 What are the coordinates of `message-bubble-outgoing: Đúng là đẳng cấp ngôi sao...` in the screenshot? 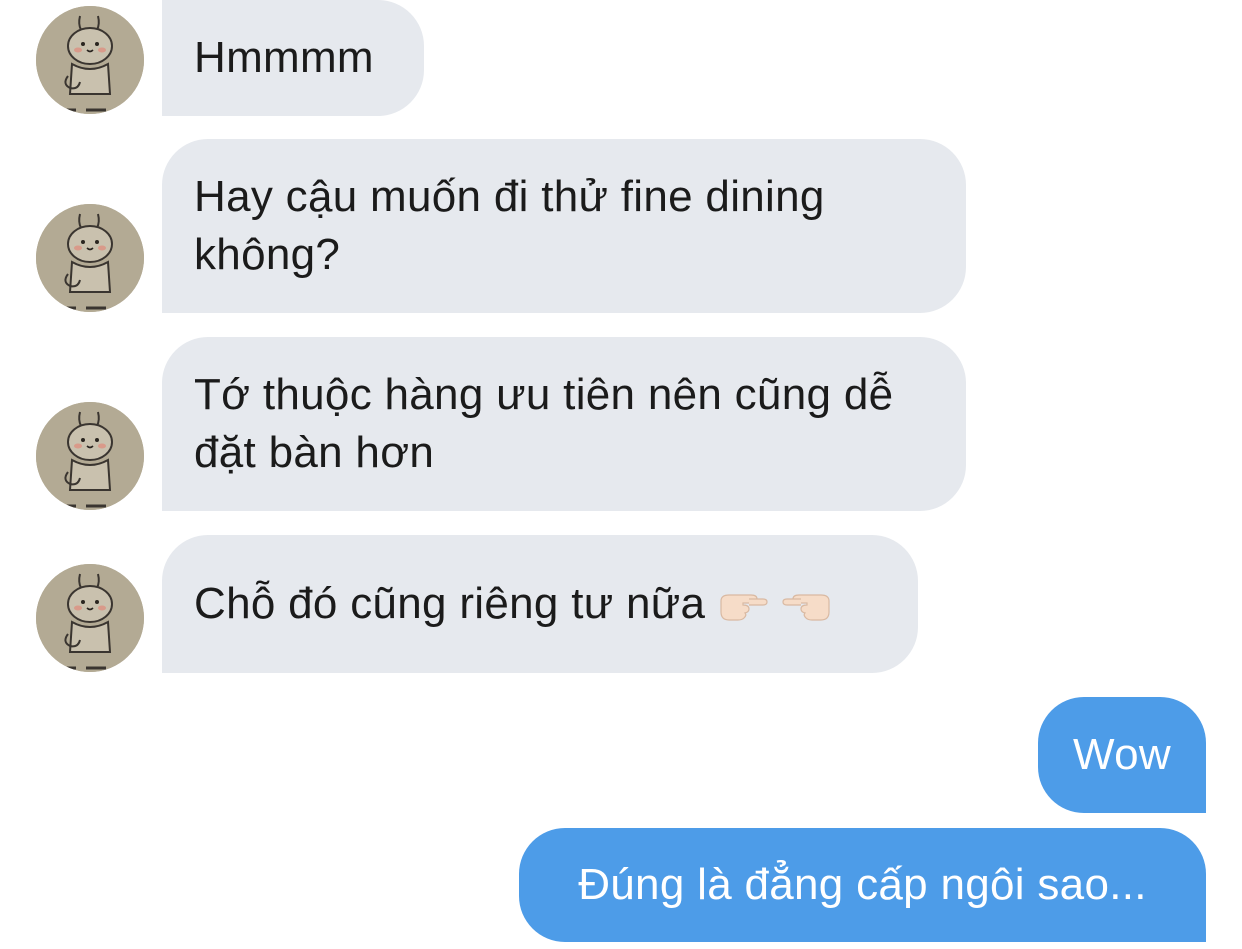 It's located at (862, 885).